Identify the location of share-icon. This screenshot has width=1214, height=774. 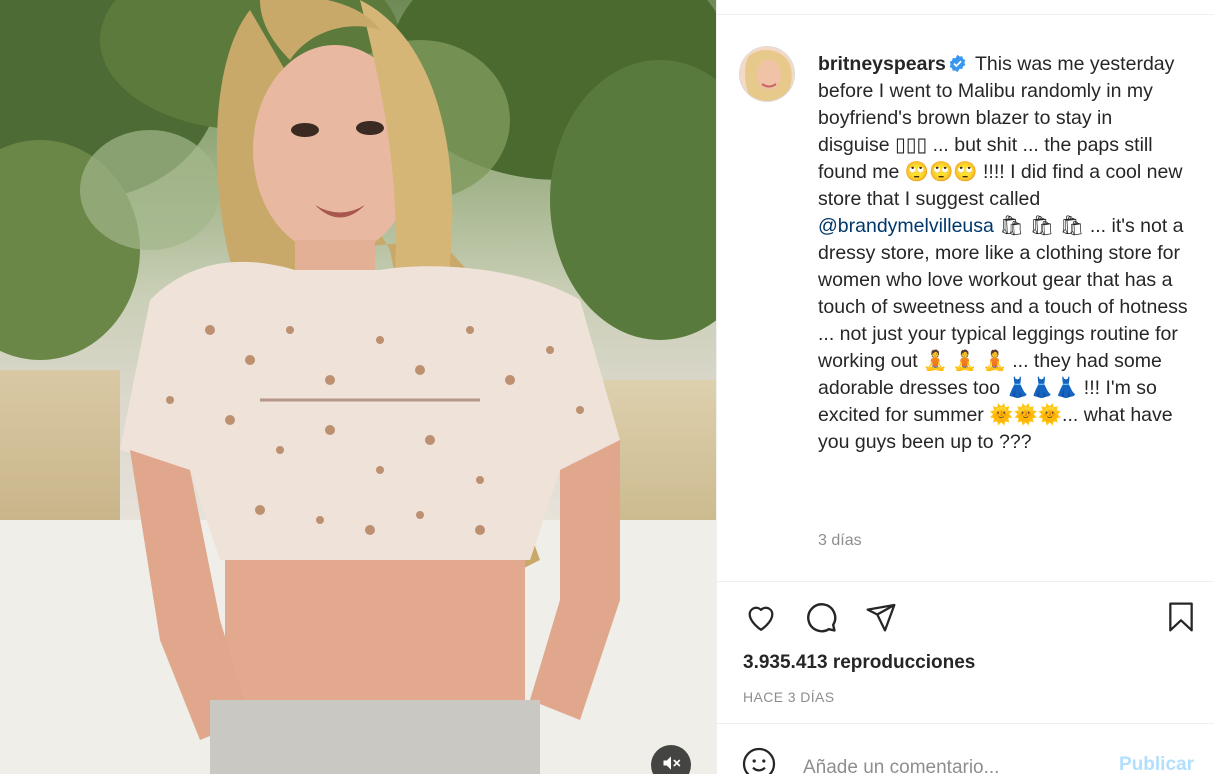
(881, 619).